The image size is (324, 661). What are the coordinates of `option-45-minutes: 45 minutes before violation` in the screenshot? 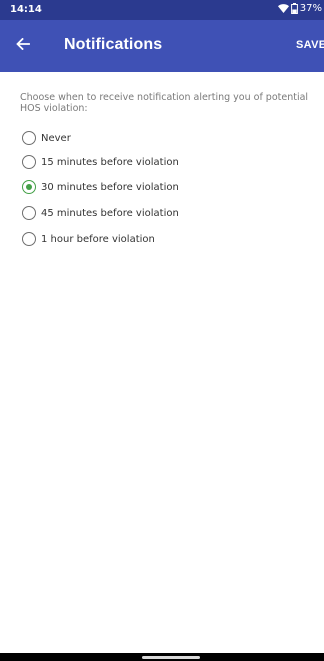 It's located at (100, 213).